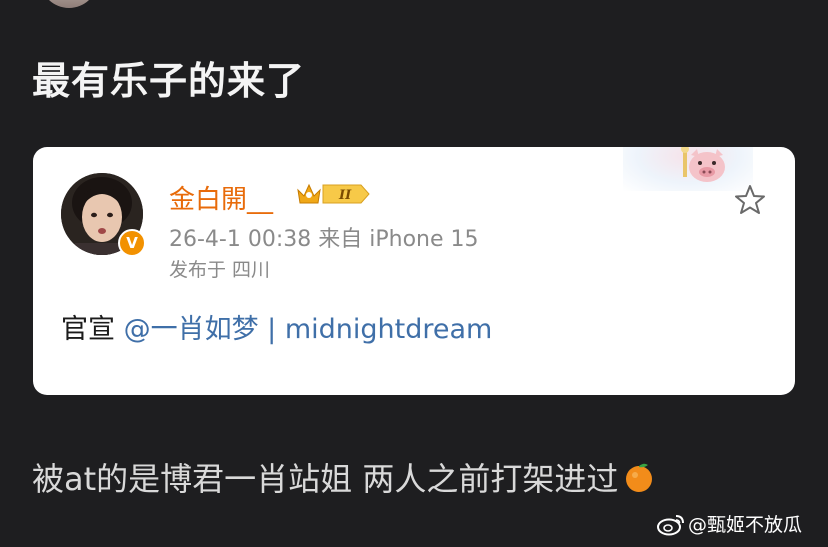  What do you see at coordinates (92, 329) in the screenshot?
I see `body-prefix: 官宣` at bounding box center [92, 329].